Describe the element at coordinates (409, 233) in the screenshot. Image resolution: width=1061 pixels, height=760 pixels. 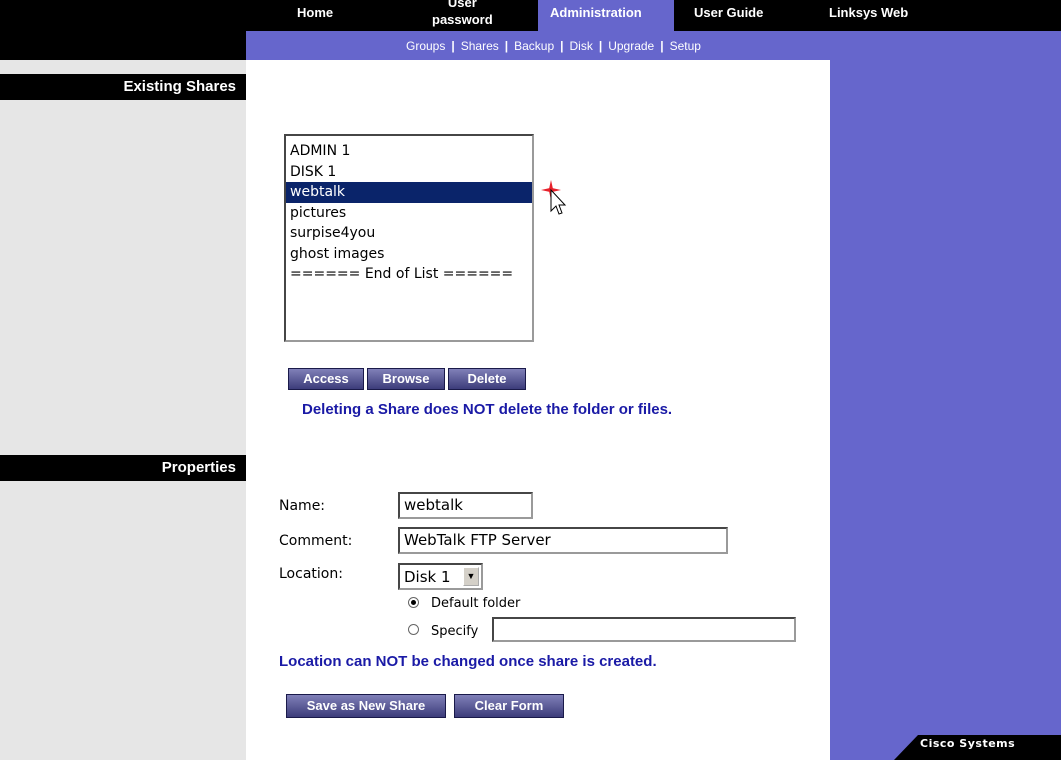
I see `share-list-item: surpise4you` at that location.